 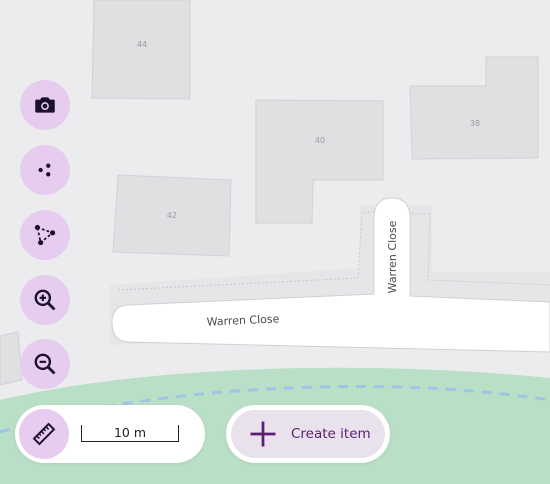 I want to click on measure-area-button, so click(x=45, y=235).